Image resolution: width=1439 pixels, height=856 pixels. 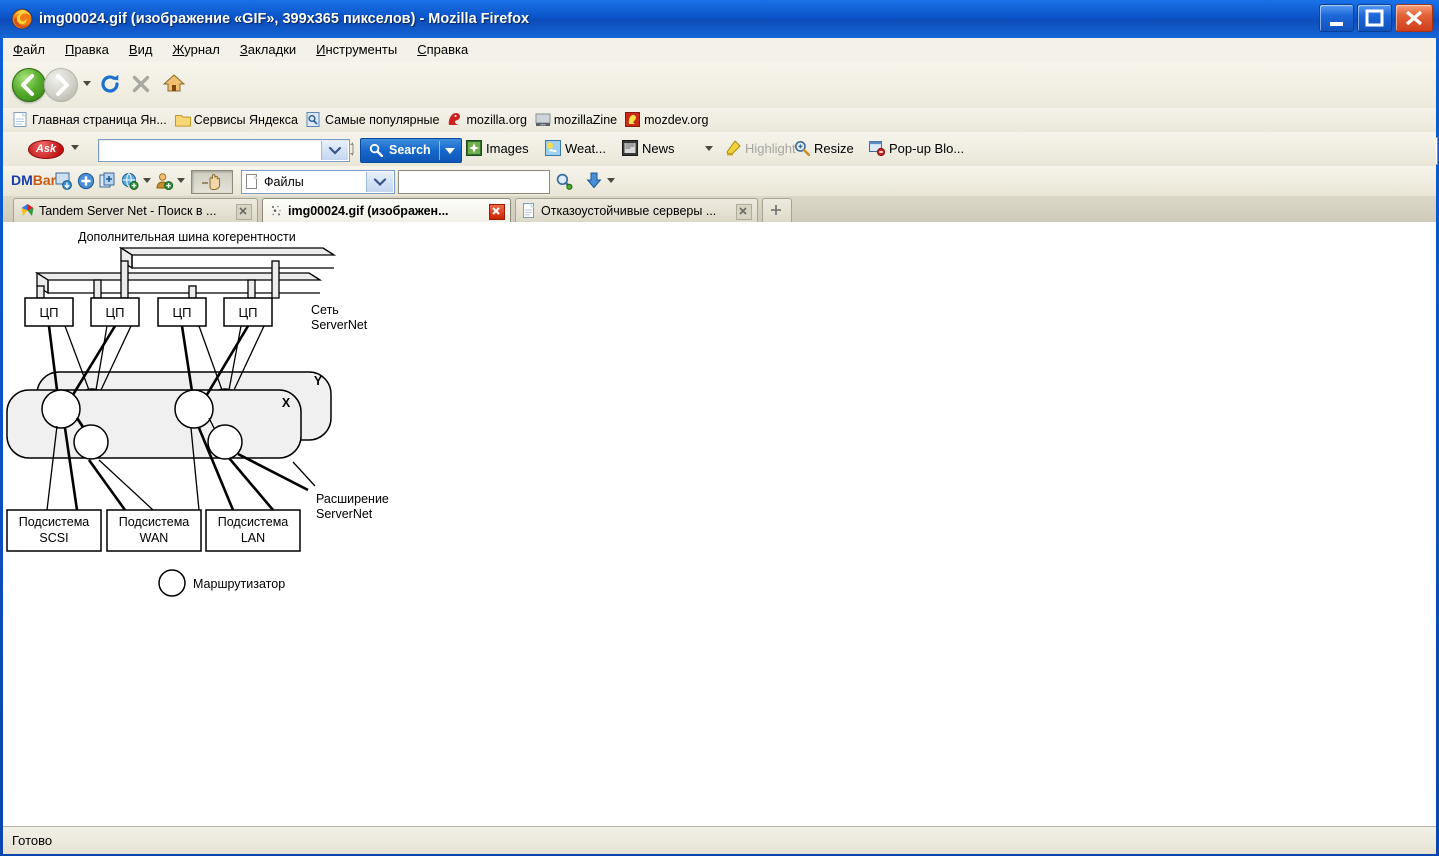 I want to click on ask-item-highlight: Highlight, so click(x=760, y=149).